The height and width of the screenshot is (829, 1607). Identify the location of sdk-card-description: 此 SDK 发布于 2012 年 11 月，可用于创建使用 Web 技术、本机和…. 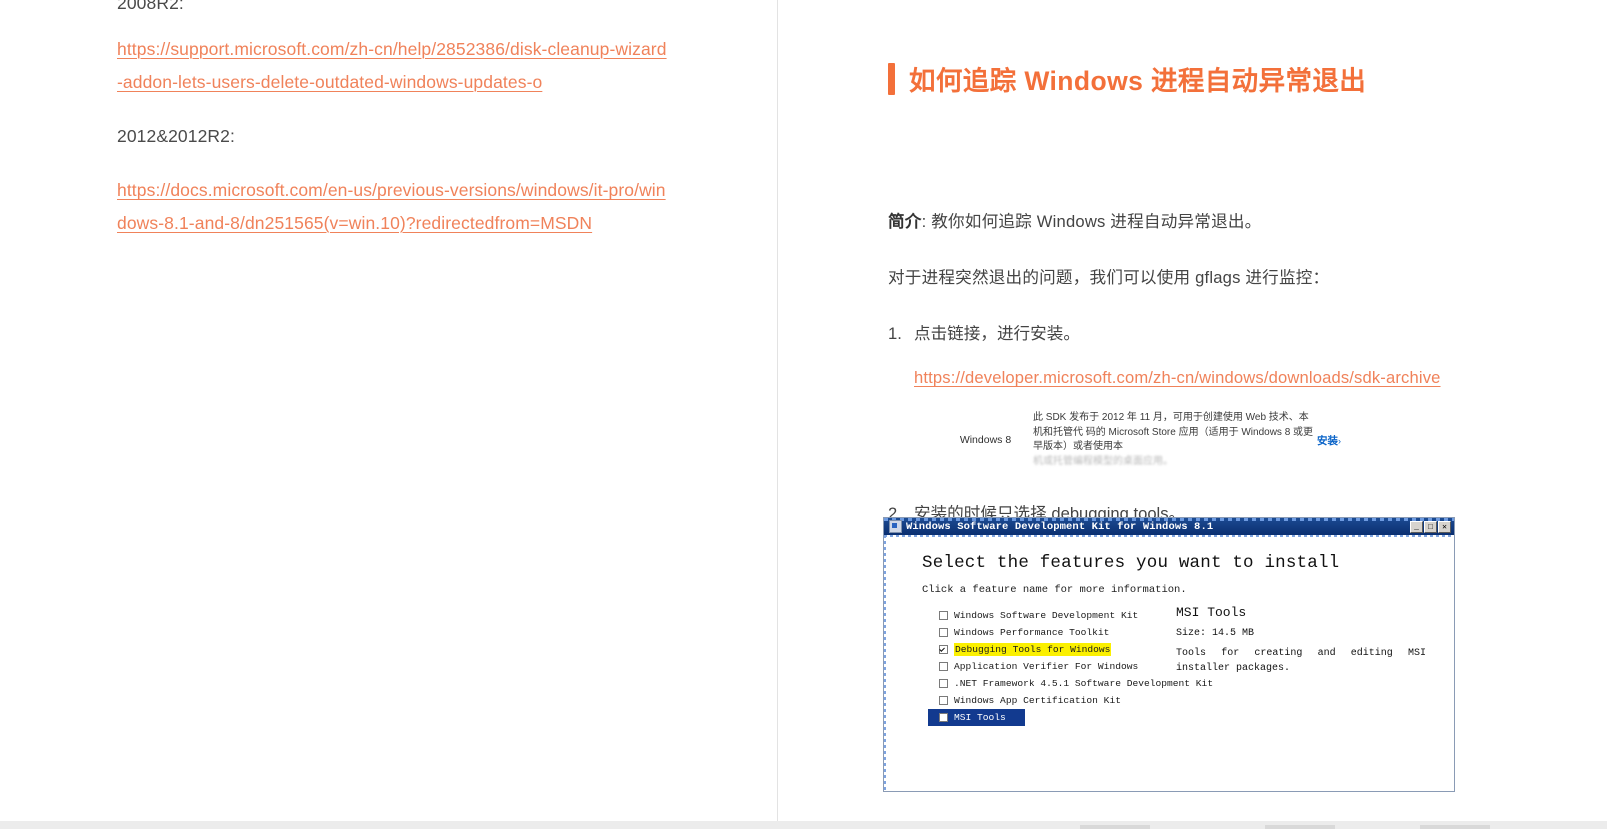
(1175, 440).